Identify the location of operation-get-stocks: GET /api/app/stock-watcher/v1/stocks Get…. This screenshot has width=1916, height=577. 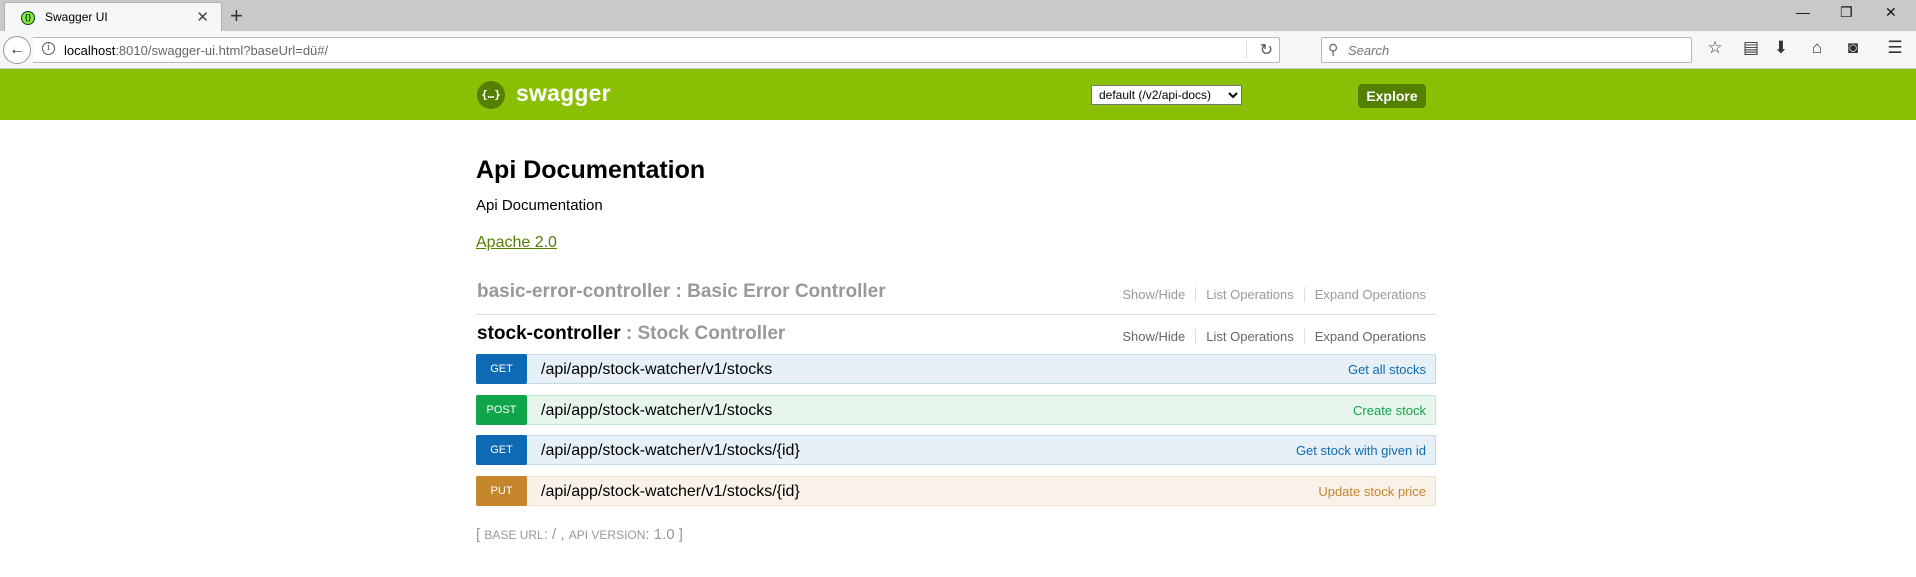
(956, 369).